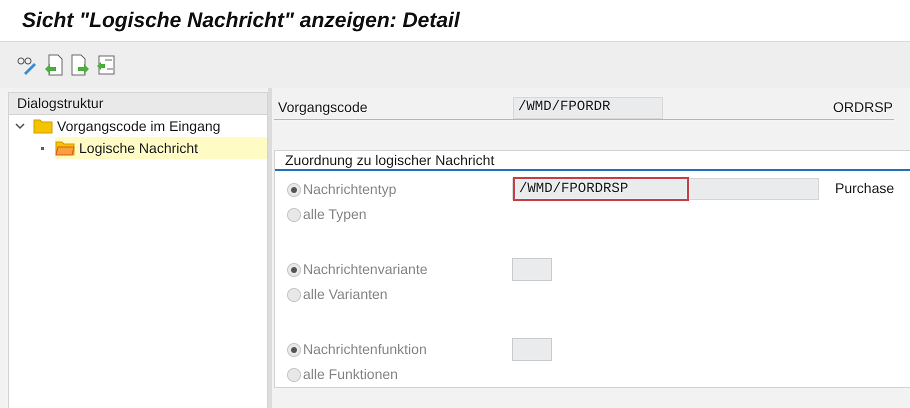 This screenshot has height=408, width=910. Describe the element at coordinates (106, 65) in the screenshot. I see `document-list-icon` at that location.